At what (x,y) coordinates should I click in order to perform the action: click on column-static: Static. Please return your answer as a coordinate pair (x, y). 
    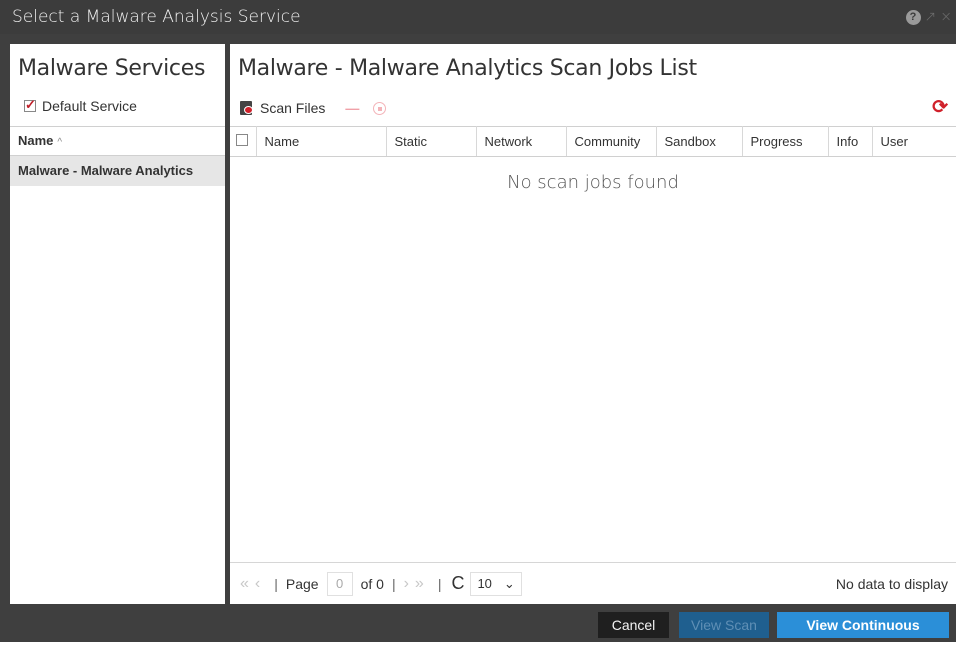
    Looking at the image, I should click on (431, 141).